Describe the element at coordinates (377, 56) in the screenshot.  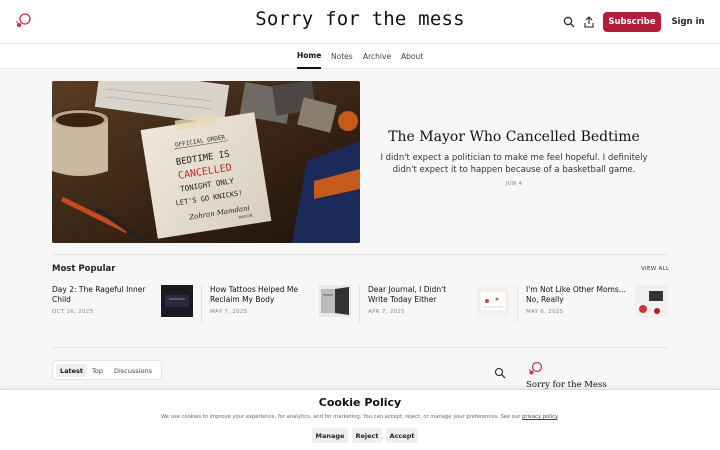
I see `tab-archive: Archive` at that location.